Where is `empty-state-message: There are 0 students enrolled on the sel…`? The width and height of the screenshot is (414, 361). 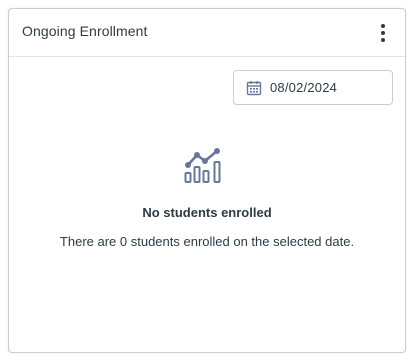
empty-state-message: There are 0 students enrolled on the sel… is located at coordinates (207, 241).